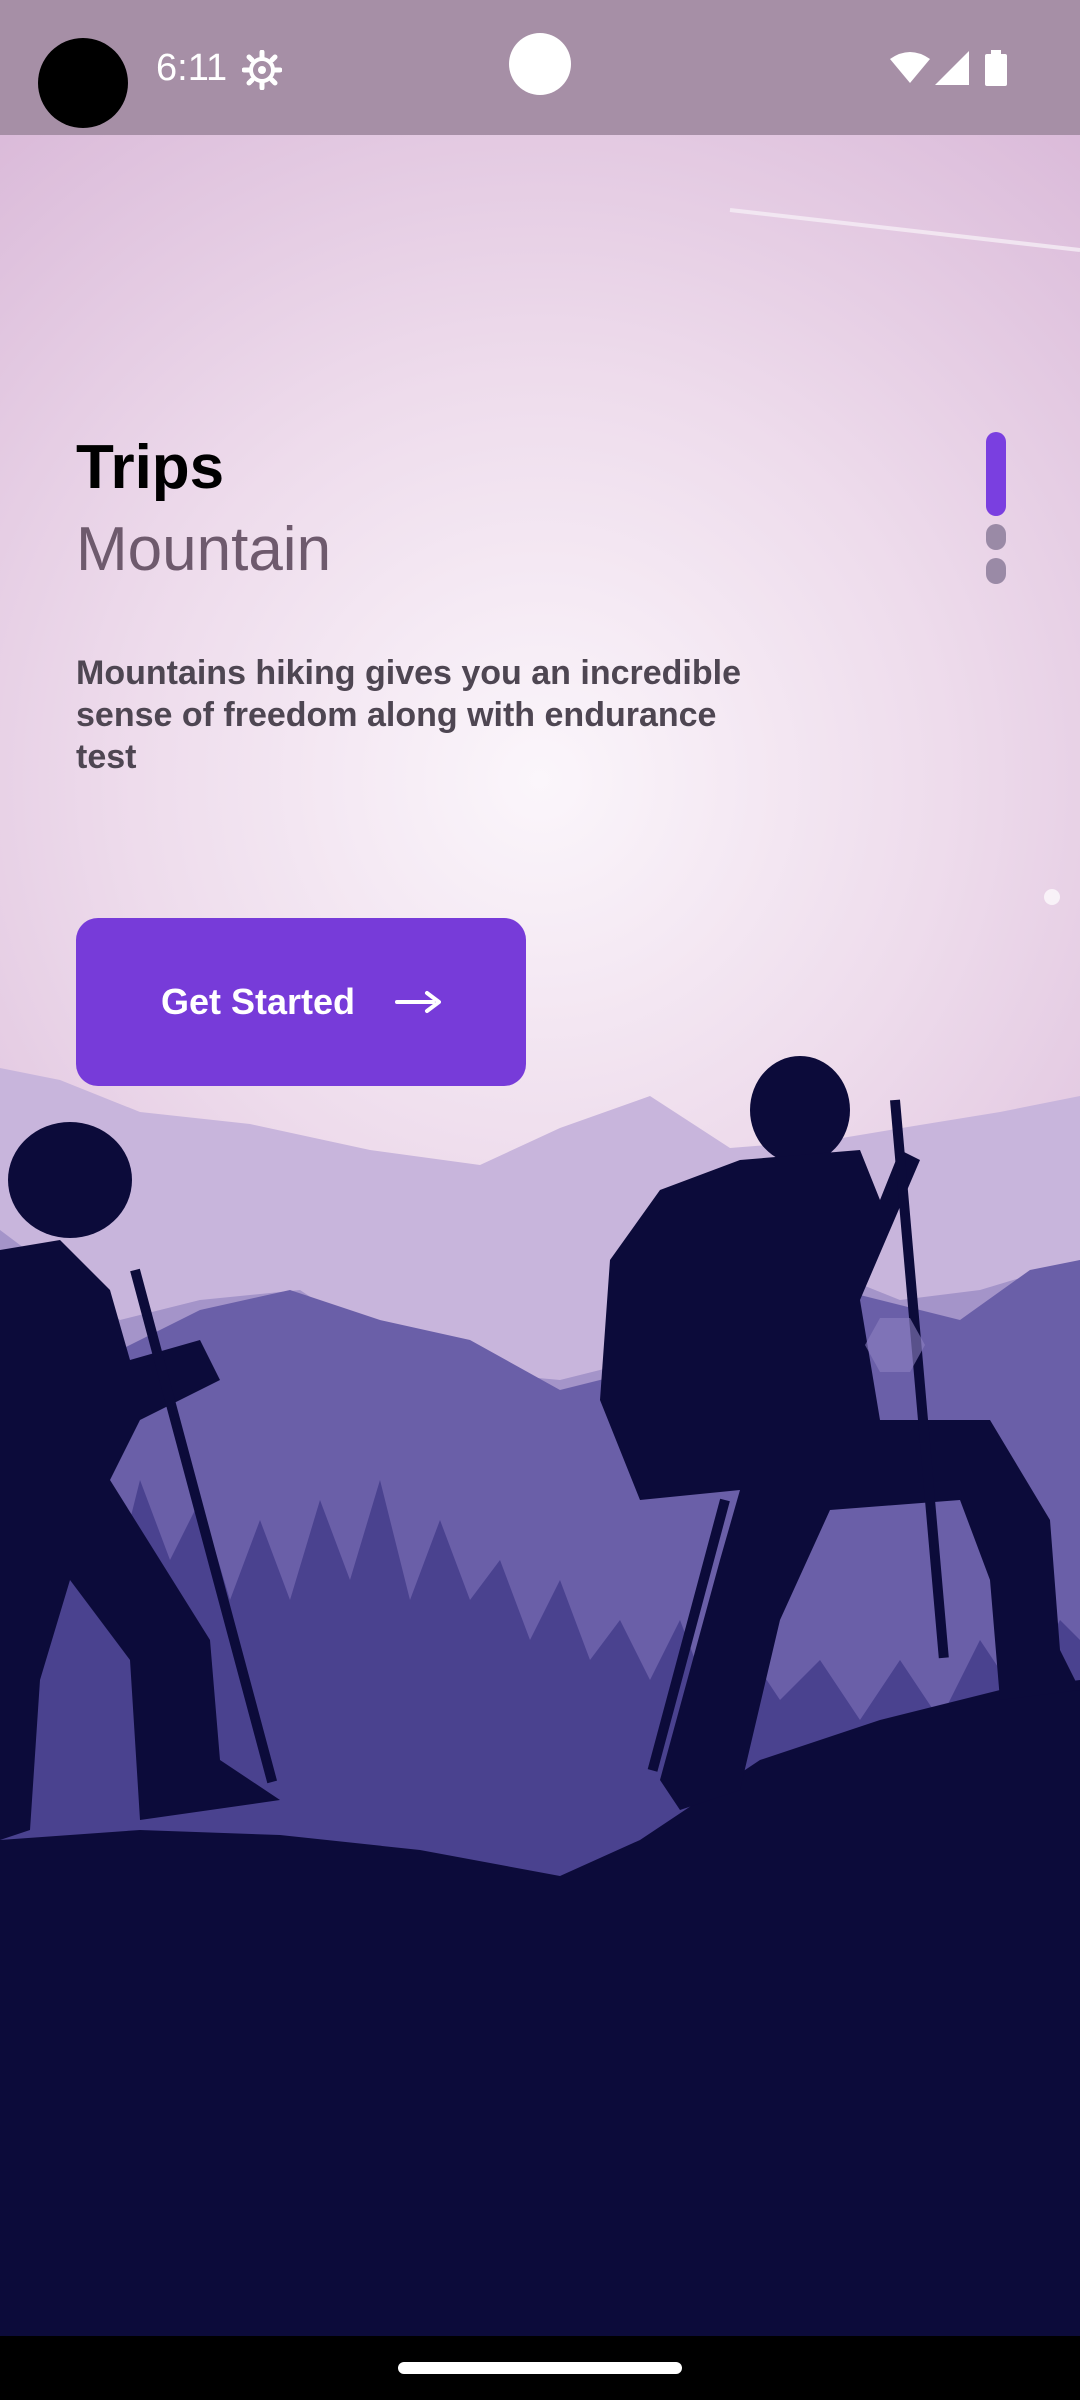 This screenshot has height=2400, width=1080. I want to click on status-time: 6:11, so click(192, 68).